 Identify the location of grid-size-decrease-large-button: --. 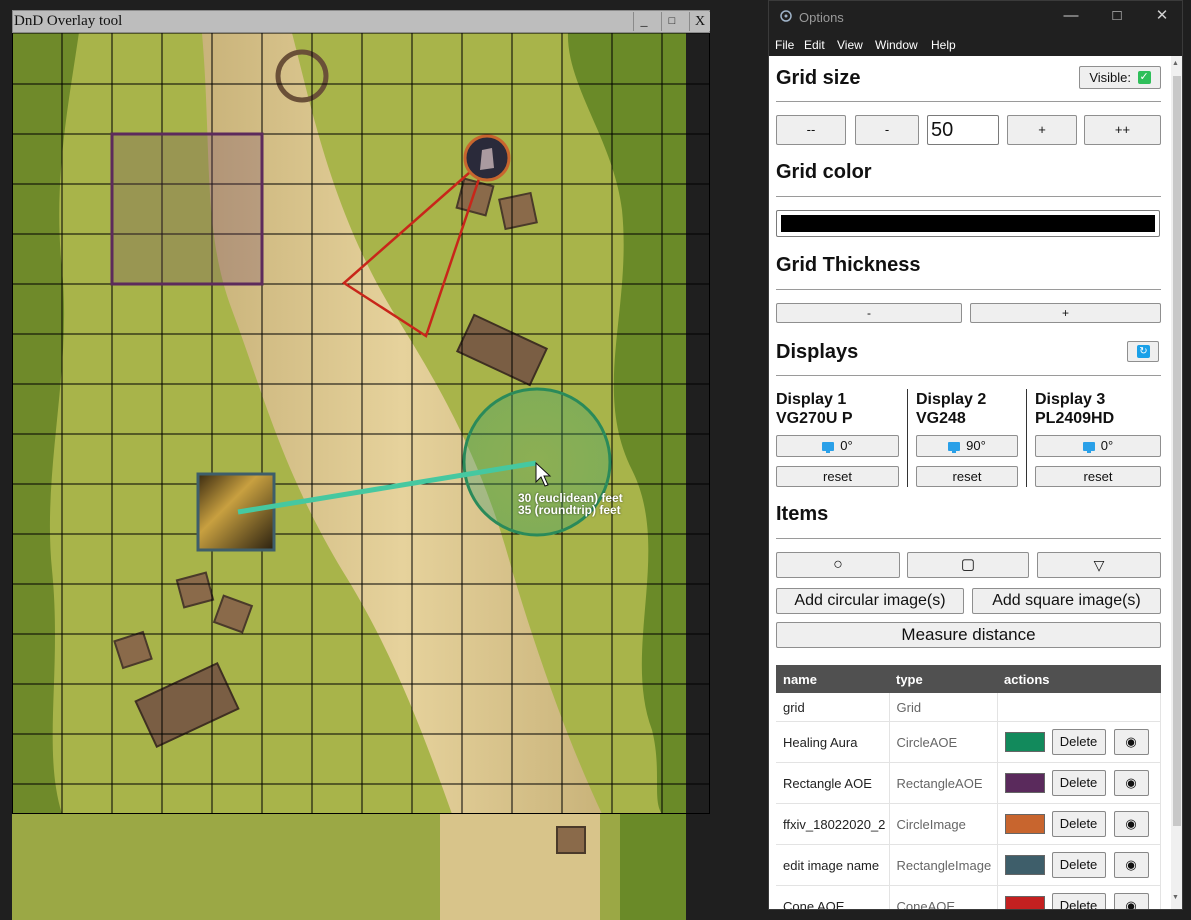
(811, 130).